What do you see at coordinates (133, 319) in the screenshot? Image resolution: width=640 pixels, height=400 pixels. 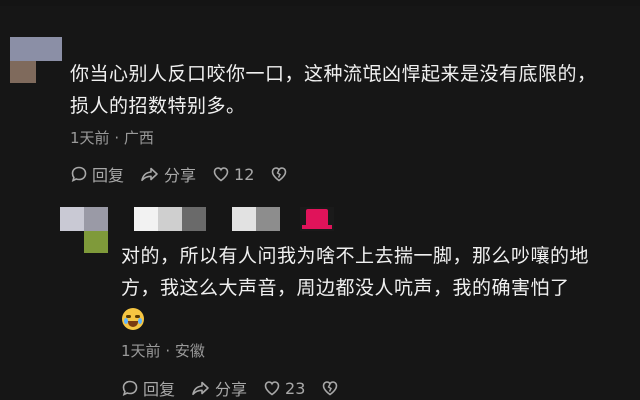 I see `crying-emoji-icon` at bounding box center [133, 319].